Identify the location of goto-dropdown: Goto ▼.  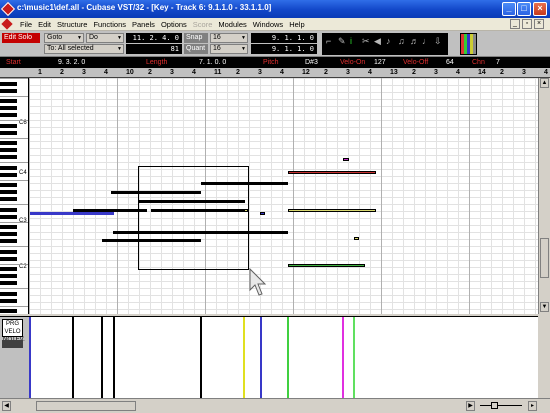
(64, 38).